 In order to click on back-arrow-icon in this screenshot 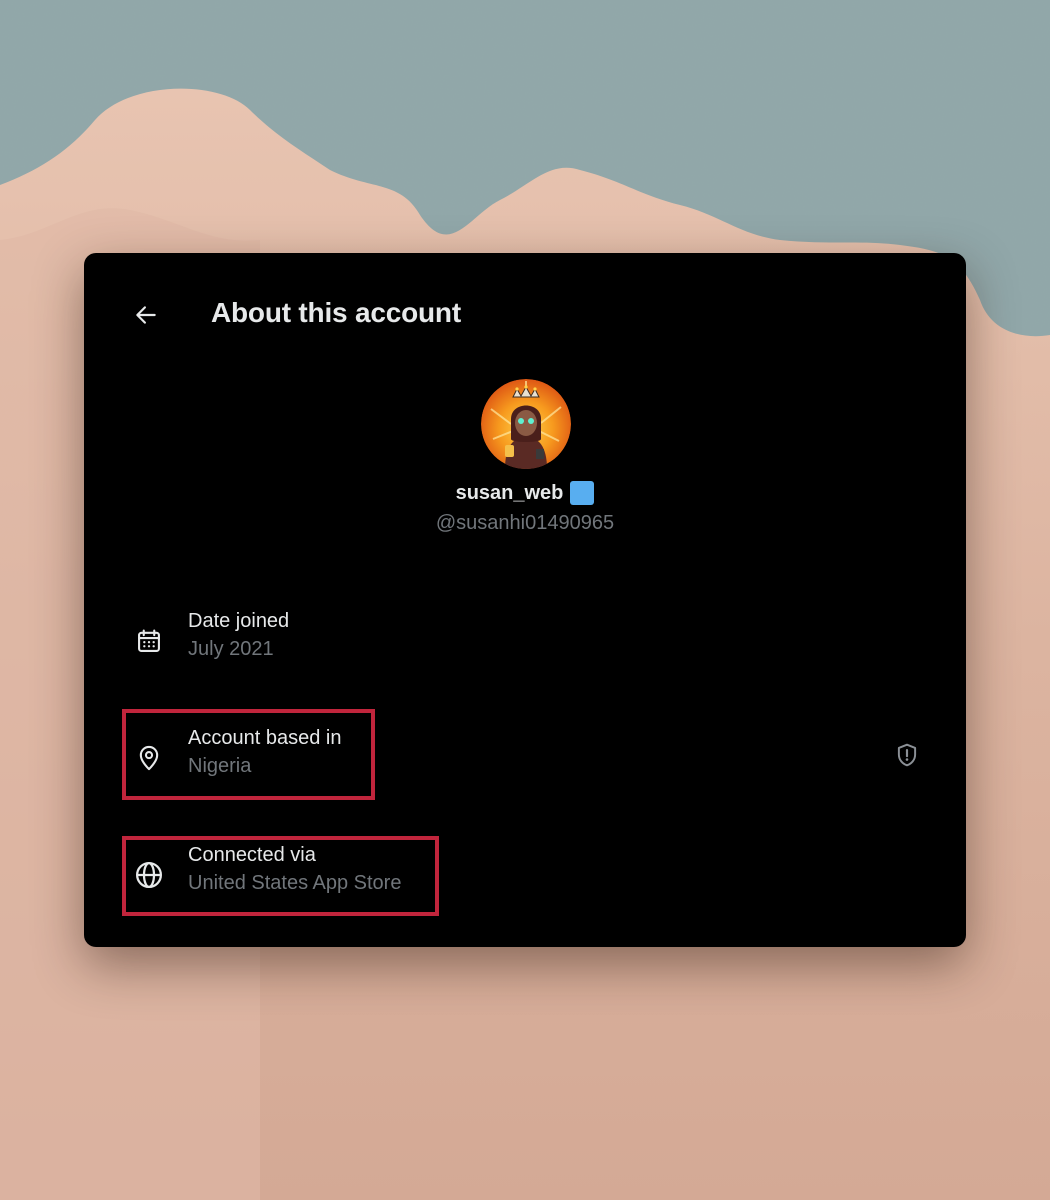, I will do `click(146, 315)`.